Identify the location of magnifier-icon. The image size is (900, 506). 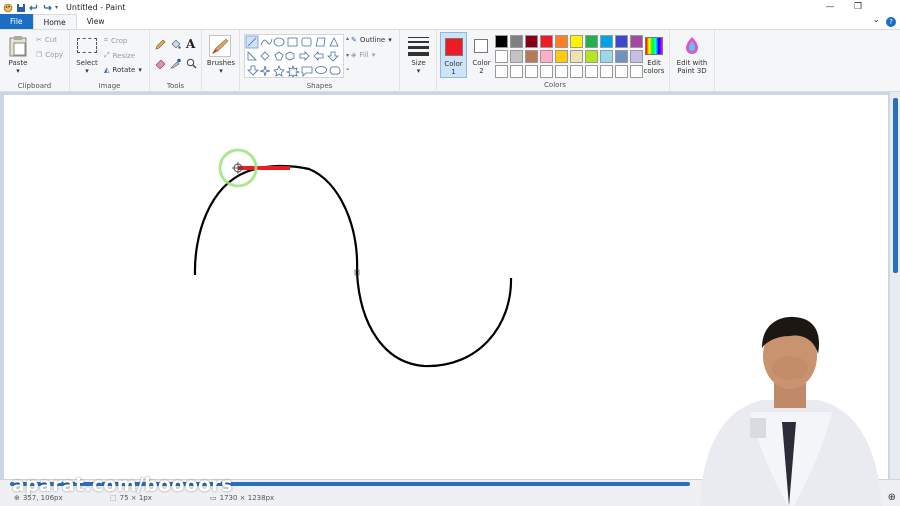
(191, 63).